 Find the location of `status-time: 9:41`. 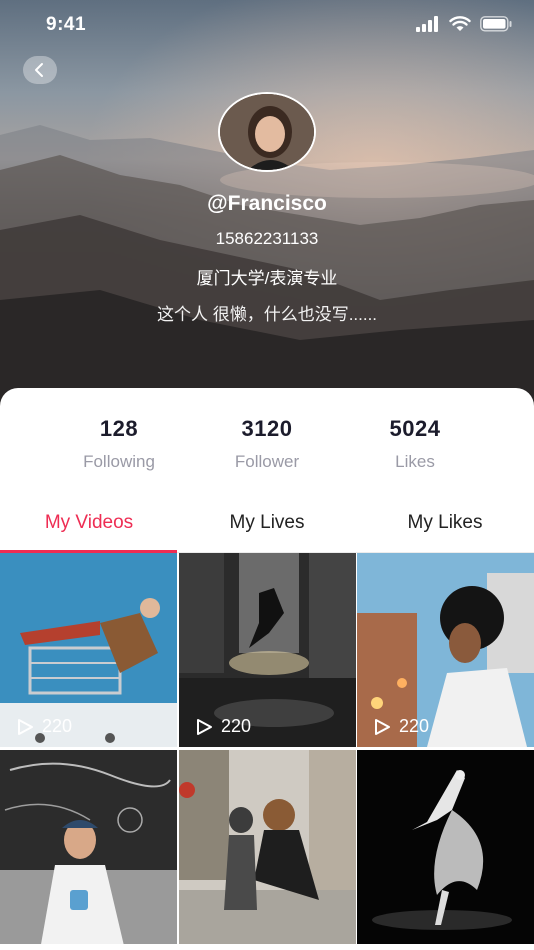

status-time: 9:41 is located at coordinates (66, 24).